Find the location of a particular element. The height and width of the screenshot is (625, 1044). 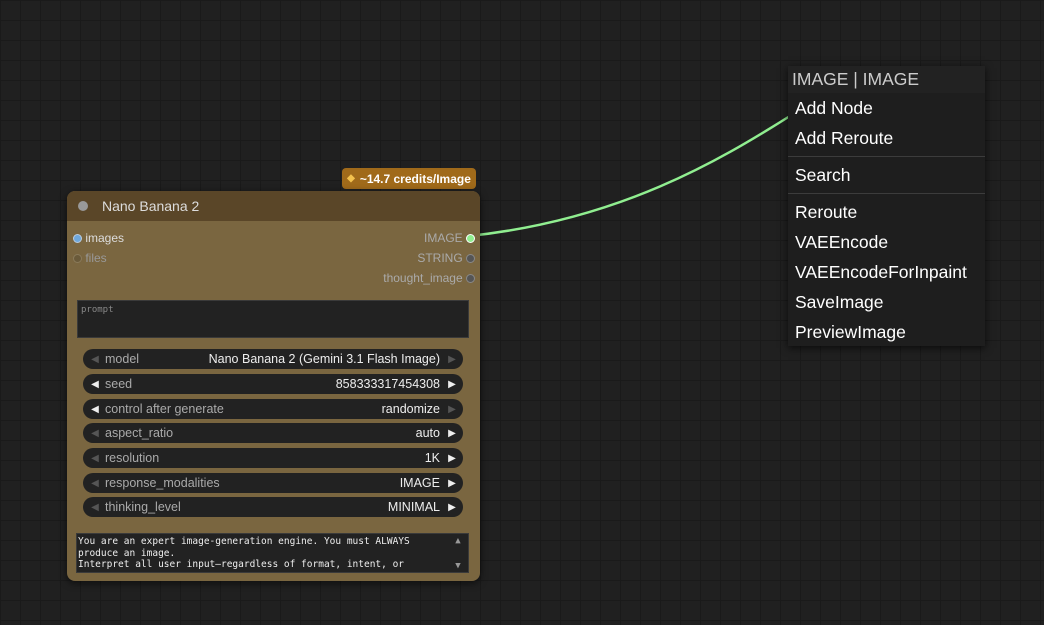

prompt-placeholder: prompt is located at coordinates (97, 310).